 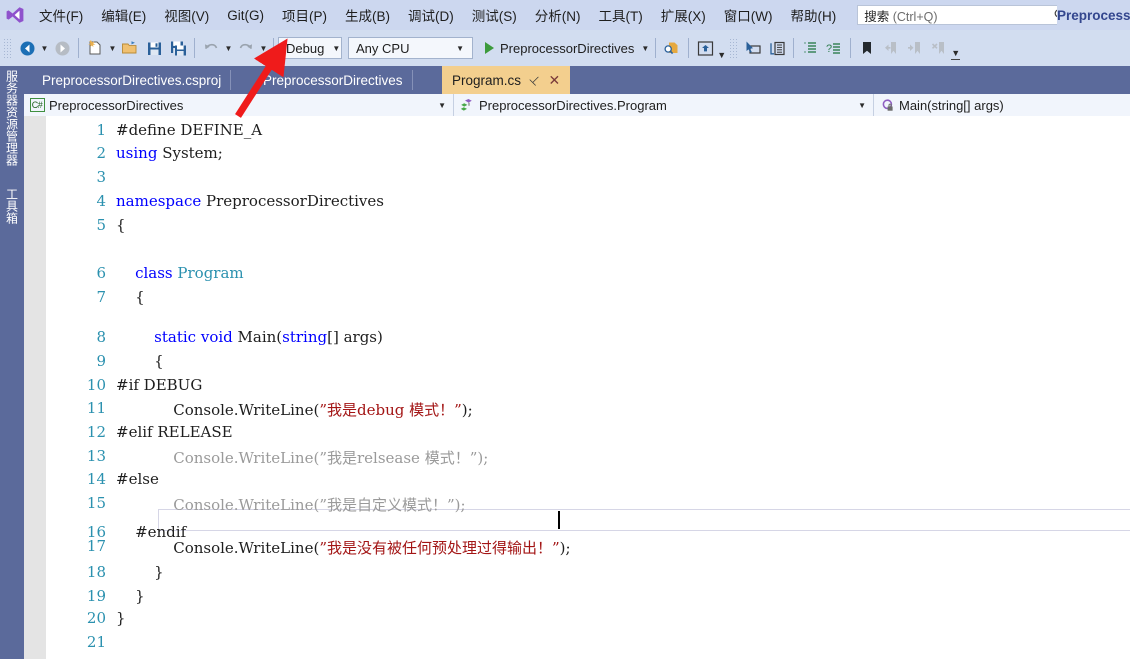 I want to click on toolbar-overflow-button: ▼, so click(x=956, y=48).